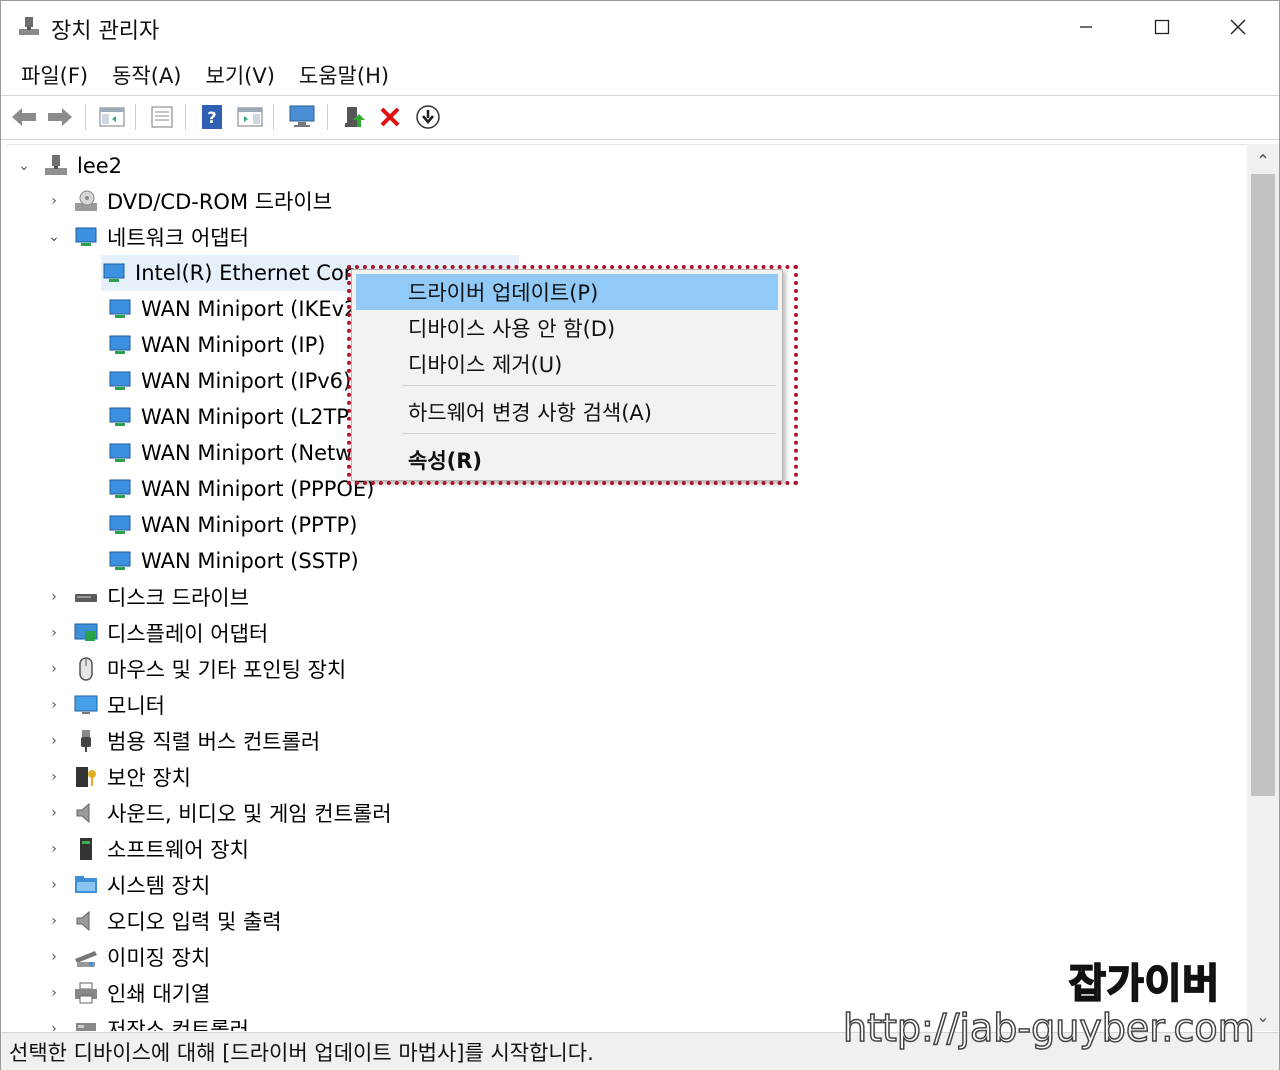 The image size is (1280, 1070). Describe the element at coordinates (1086, 27) in the screenshot. I see `minimize-button` at that location.